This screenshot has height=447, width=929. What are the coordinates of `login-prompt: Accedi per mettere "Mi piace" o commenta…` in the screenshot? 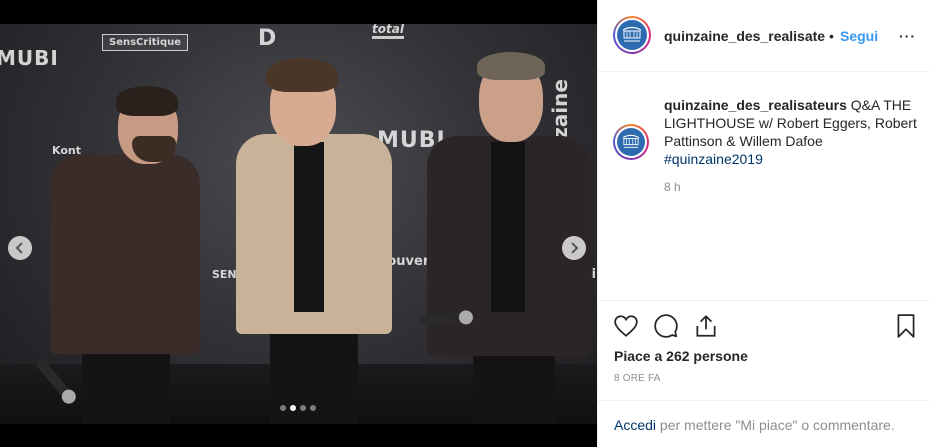 It's located at (763, 423).